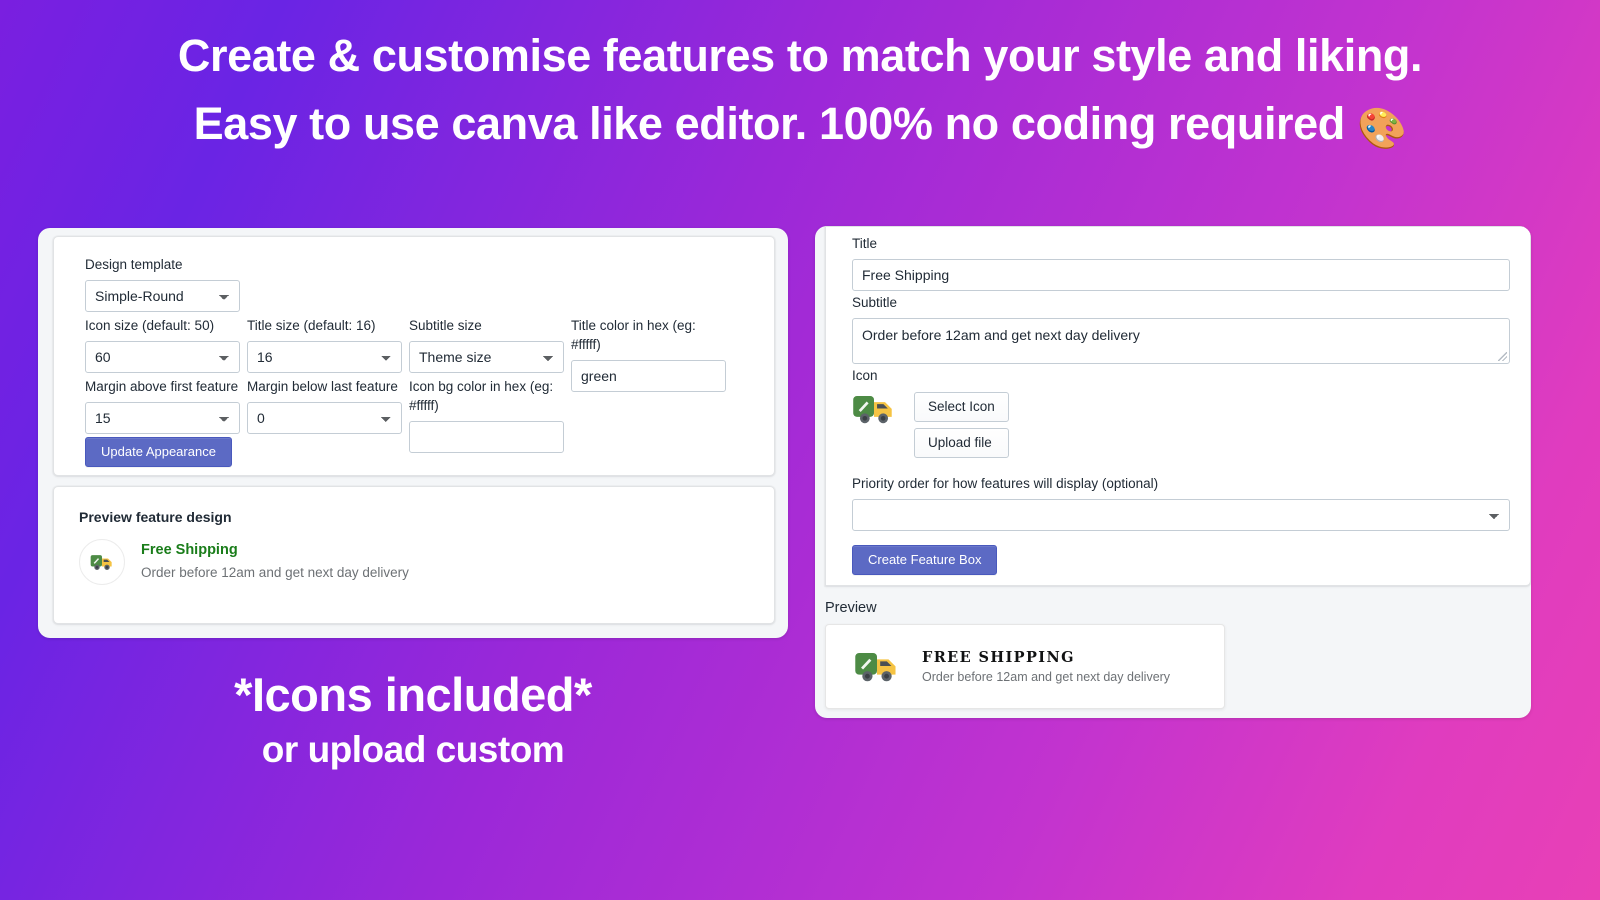 This screenshot has height=900, width=1600. Describe the element at coordinates (865, 243) in the screenshot. I see `label-feature-title: Title` at that location.